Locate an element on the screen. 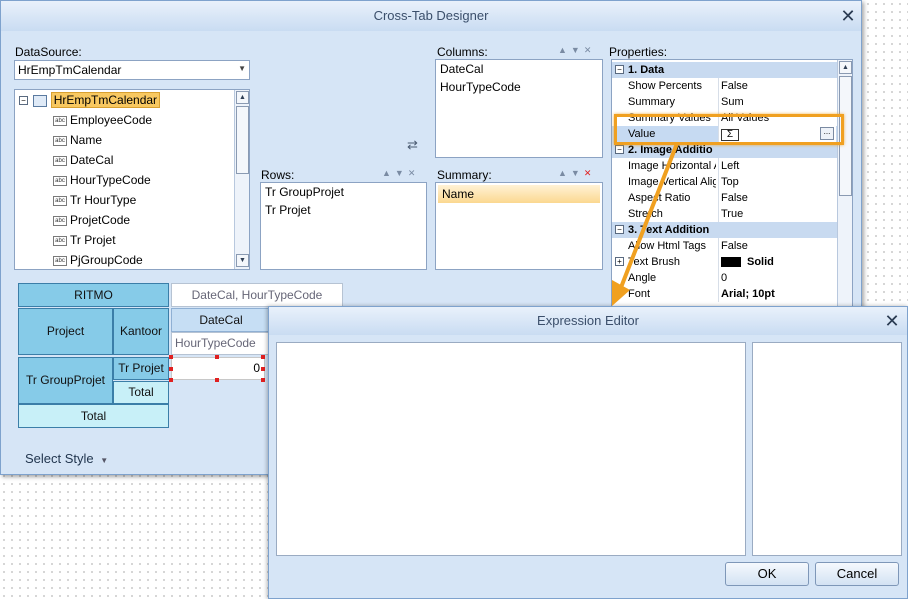 The width and height of the screenshot is (908, 599). tree-field: abc Tr Projet is located at coordinates (84, 240).